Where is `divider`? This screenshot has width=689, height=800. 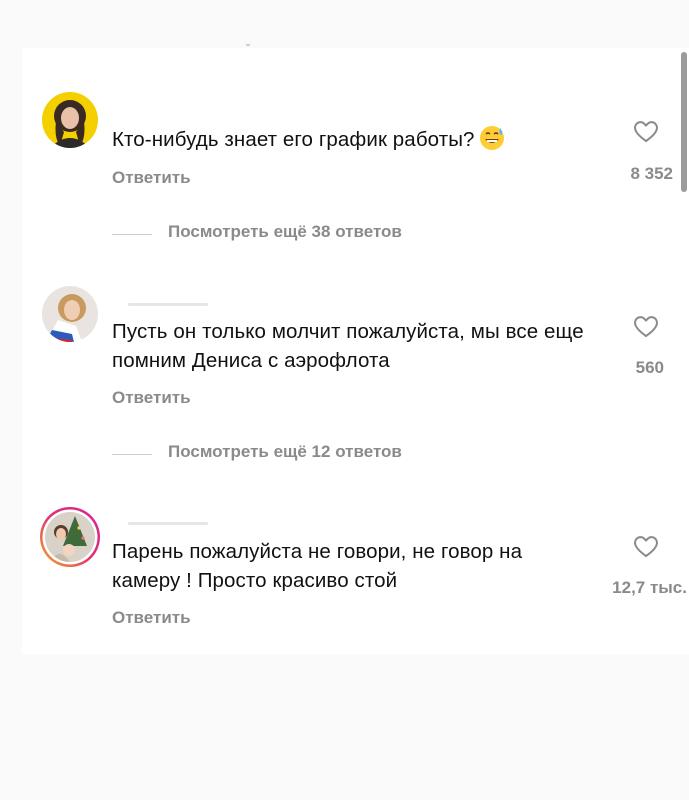
divider is located at coordinates (248, 45).